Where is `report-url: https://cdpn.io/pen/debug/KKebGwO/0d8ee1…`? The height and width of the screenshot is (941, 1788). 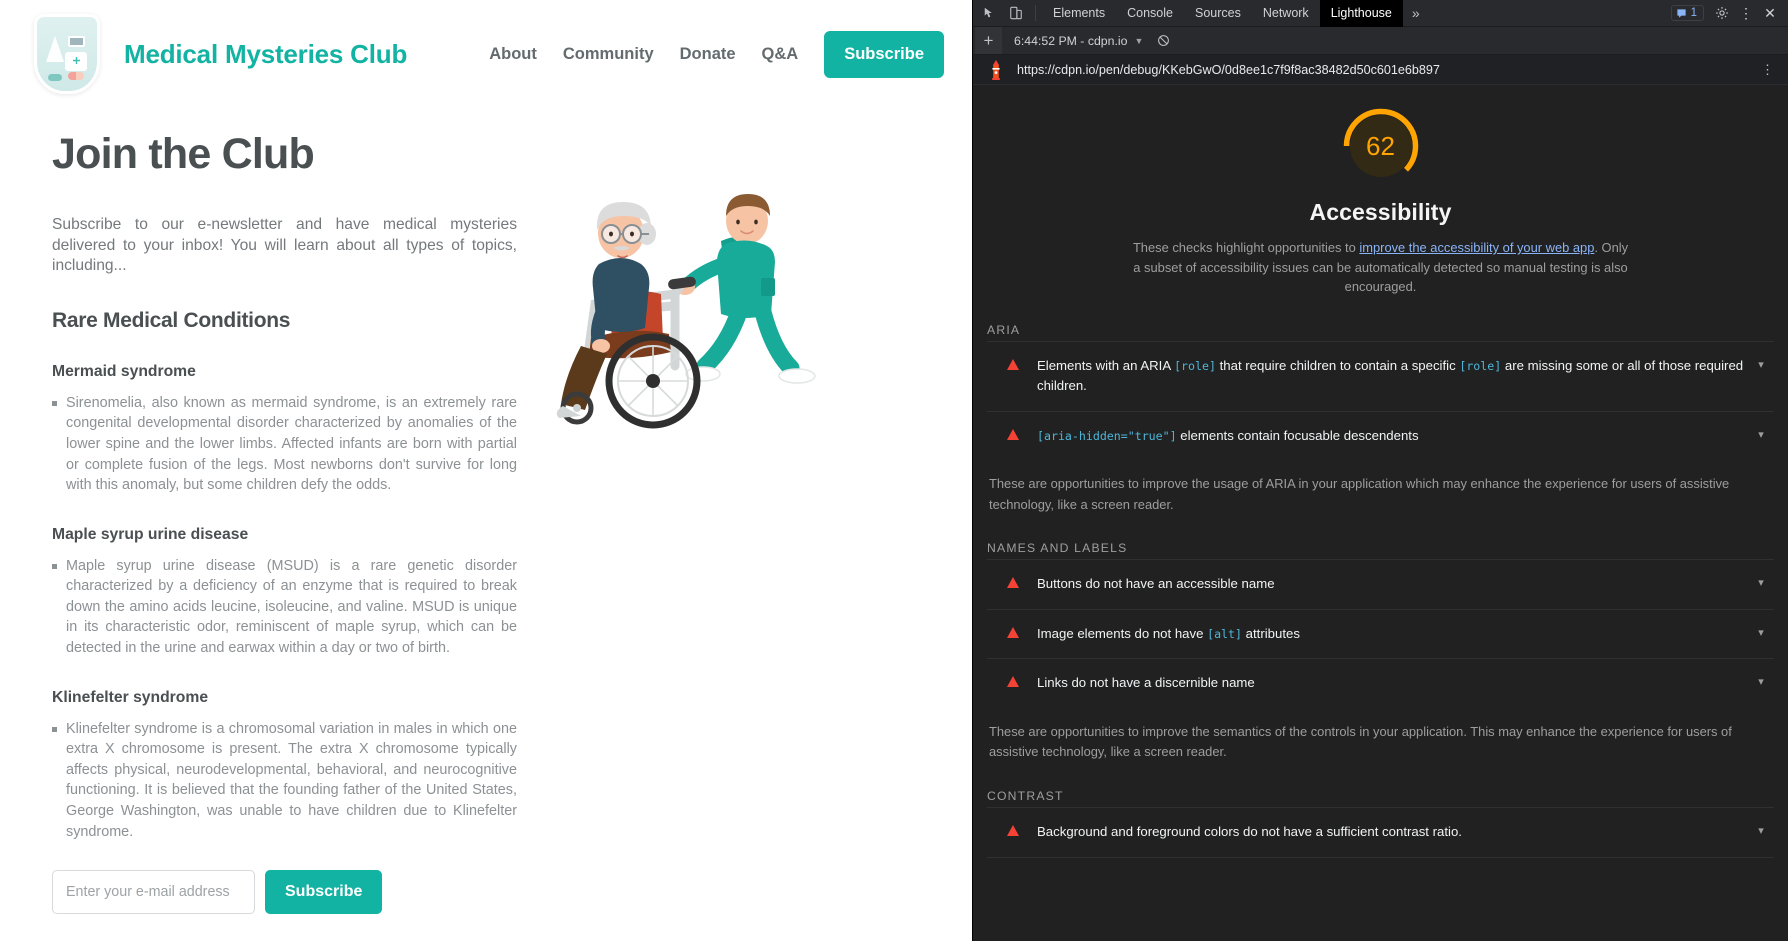
report-url: https://cdpn.io/pen/debug/KKebGwO/0d8ee1… is located at coordinates (1228, 69).